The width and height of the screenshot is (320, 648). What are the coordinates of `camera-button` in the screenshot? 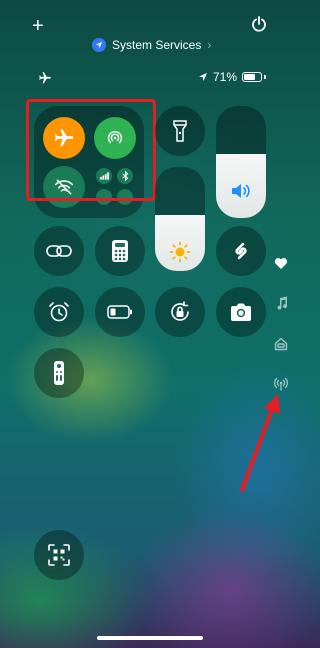 It's located at (241, 312).